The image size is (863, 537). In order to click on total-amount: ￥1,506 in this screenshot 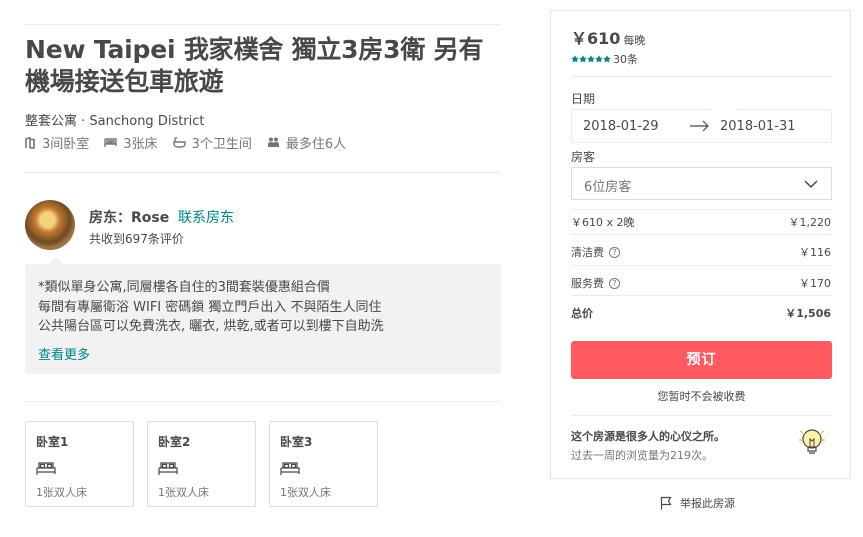, I will do `click(808, 313)`.